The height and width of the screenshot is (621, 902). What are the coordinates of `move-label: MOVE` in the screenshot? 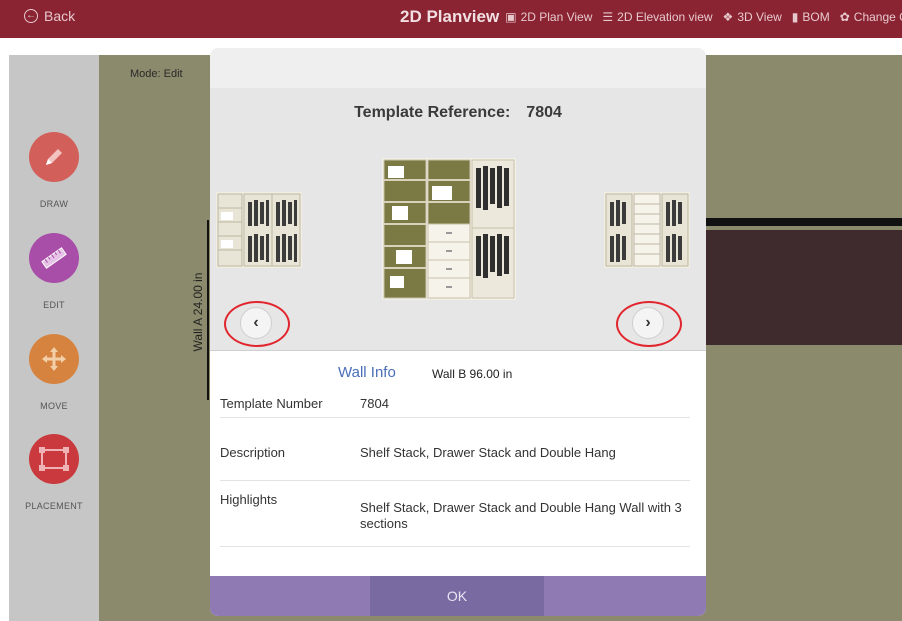 It's located at (54, 406).